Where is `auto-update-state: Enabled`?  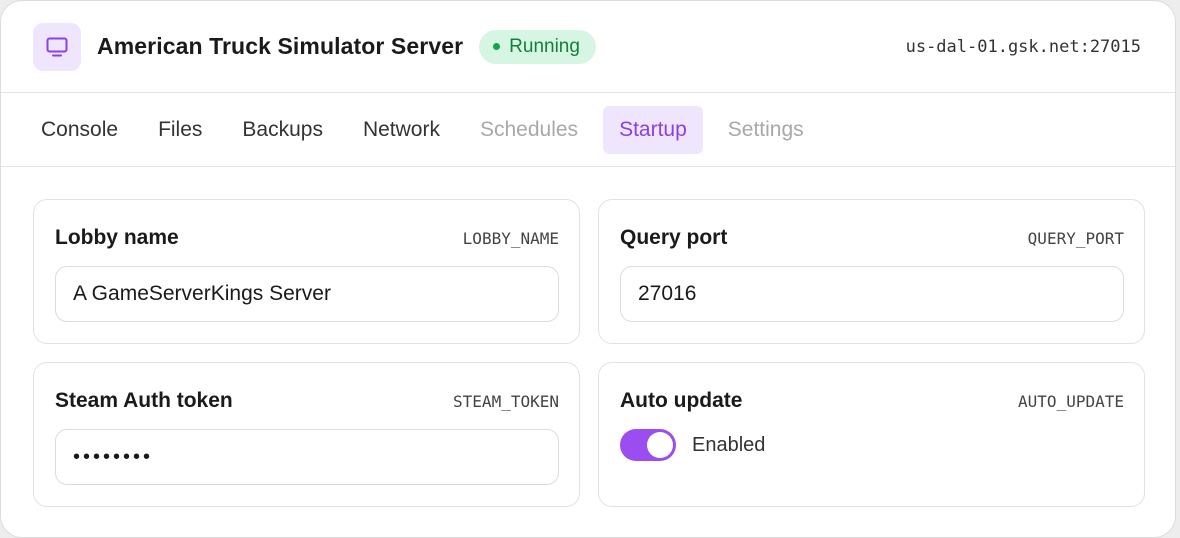 auto-update-state: Enabled is located at coordinates (729, 444).